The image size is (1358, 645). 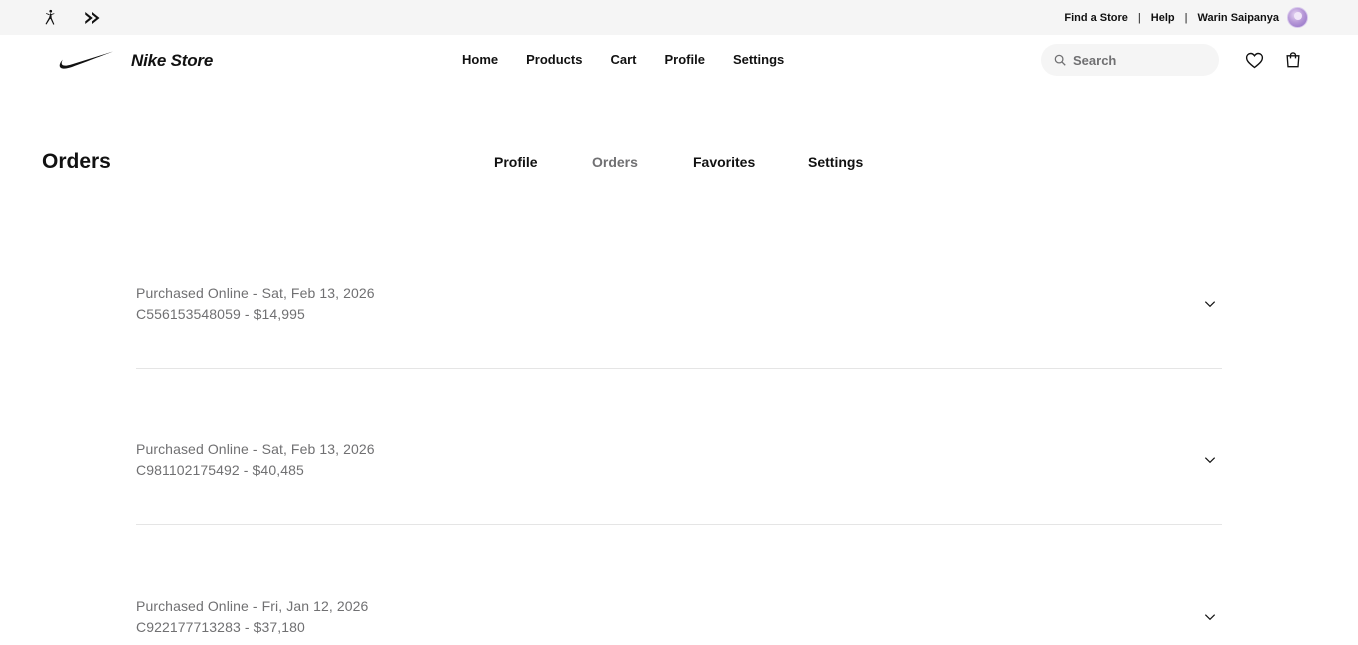 What do you see at coordinates (684, 59) in the screenshot?
I see `nav-profile: Profile` at bounding box center [684, 59].